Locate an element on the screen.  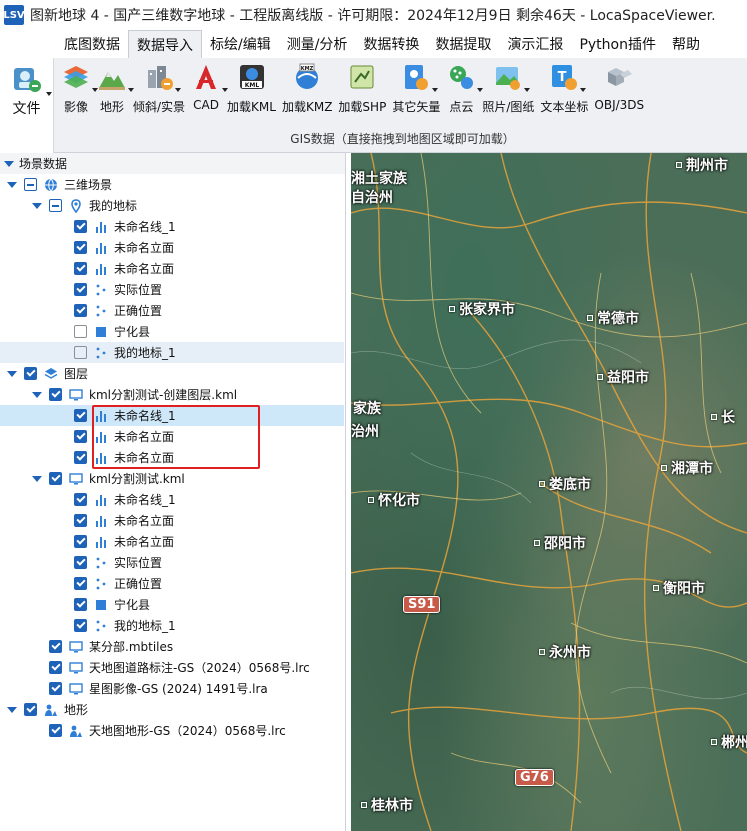
ribbon-button-11: OBJ/3DS is located at coordinates (619, 88).